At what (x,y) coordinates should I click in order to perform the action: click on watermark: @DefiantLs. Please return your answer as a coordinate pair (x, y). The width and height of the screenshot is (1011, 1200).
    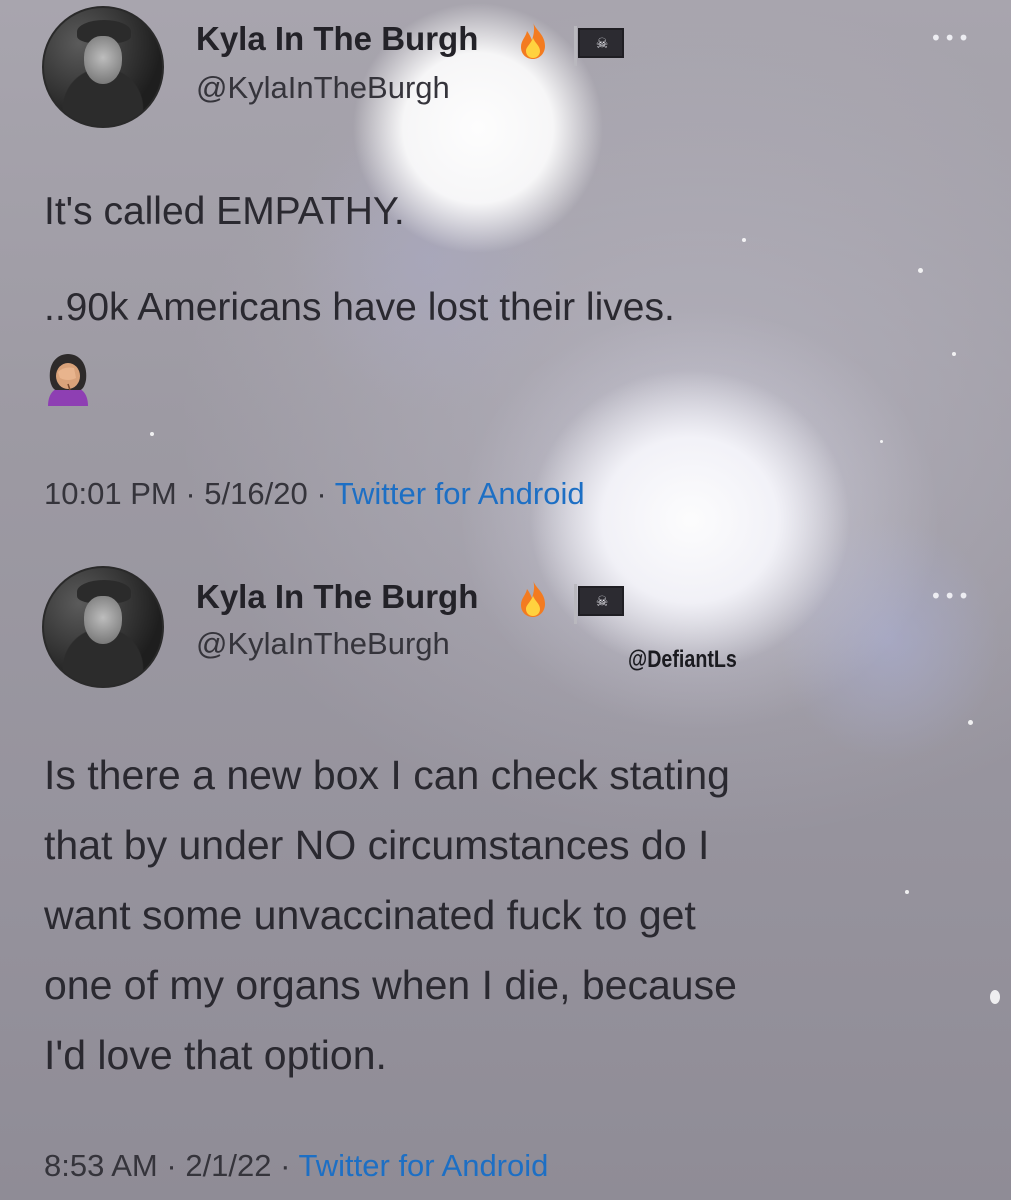
    Looking at the image, I should click on (682, 659).